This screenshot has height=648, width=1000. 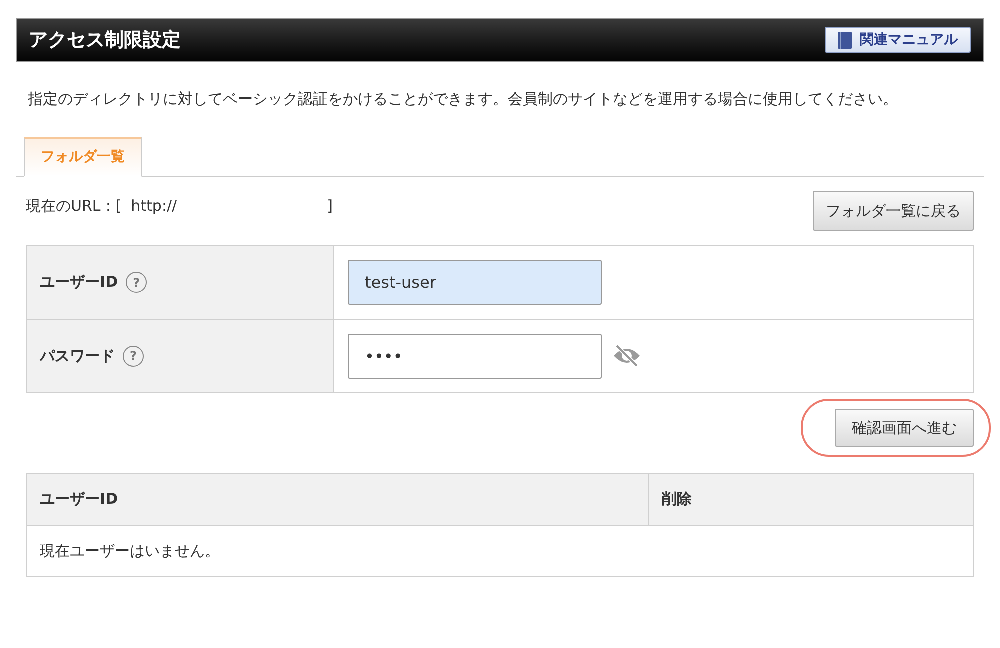 I want to click on column-header: 削除, so click(x=677, y=499).